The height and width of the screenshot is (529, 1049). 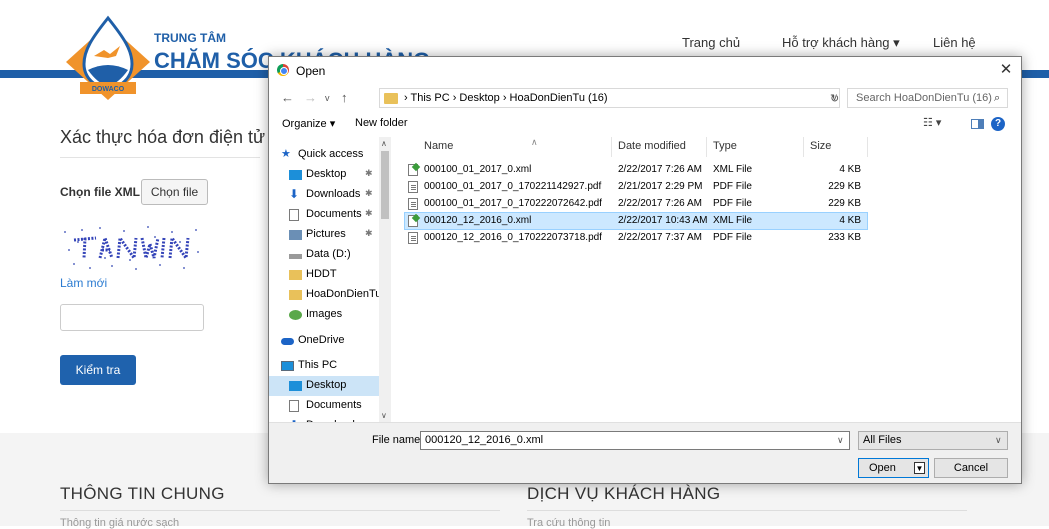 What do you see at coordinates (327, 98) in the screenshot?
I see `recent-locations-chevron-icon: v` at bounding box center [327, 98].